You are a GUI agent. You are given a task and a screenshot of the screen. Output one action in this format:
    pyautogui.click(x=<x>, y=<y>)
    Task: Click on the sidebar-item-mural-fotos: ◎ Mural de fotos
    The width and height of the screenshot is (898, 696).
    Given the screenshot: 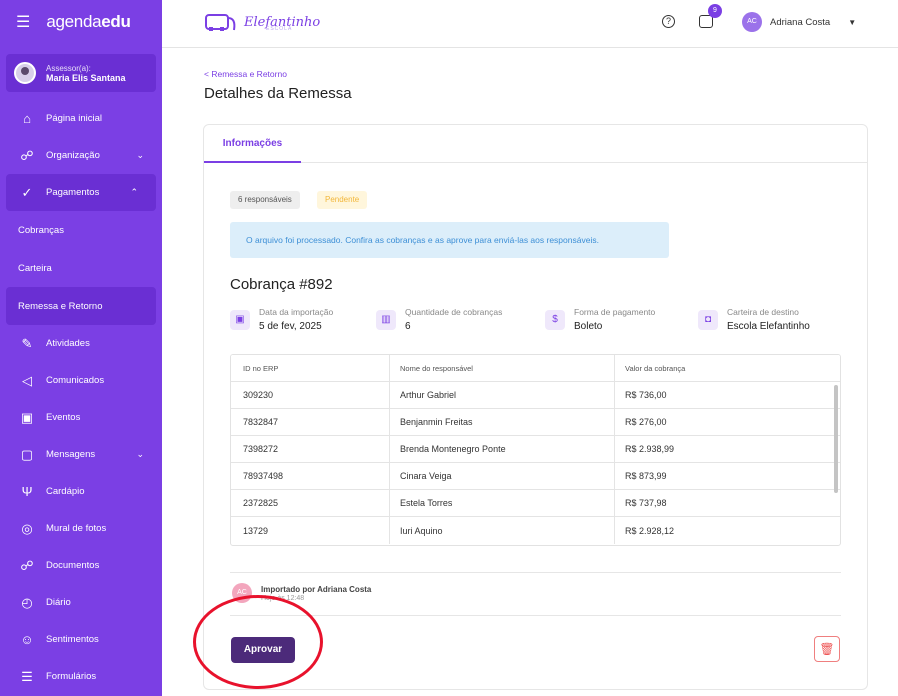 What is the action you would take?
    pyautogui.click(x=81, y=528)
    